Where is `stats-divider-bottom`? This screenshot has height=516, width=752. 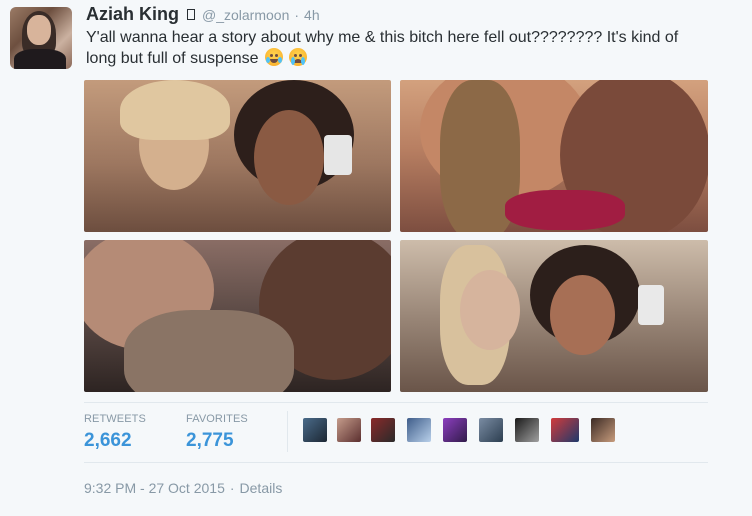 stats-divider-bottom is located at coordinates (396, 462).